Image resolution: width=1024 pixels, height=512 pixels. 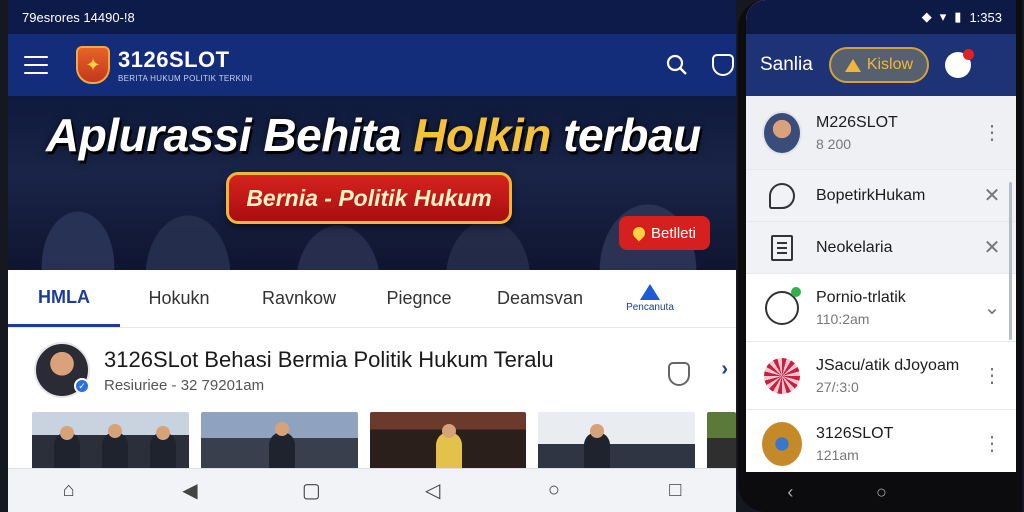 What do you see at coordinates (871, 195) in the screenshot?
I see `list-item-title: BopetirkHukam` at bounding box center [871, 195].